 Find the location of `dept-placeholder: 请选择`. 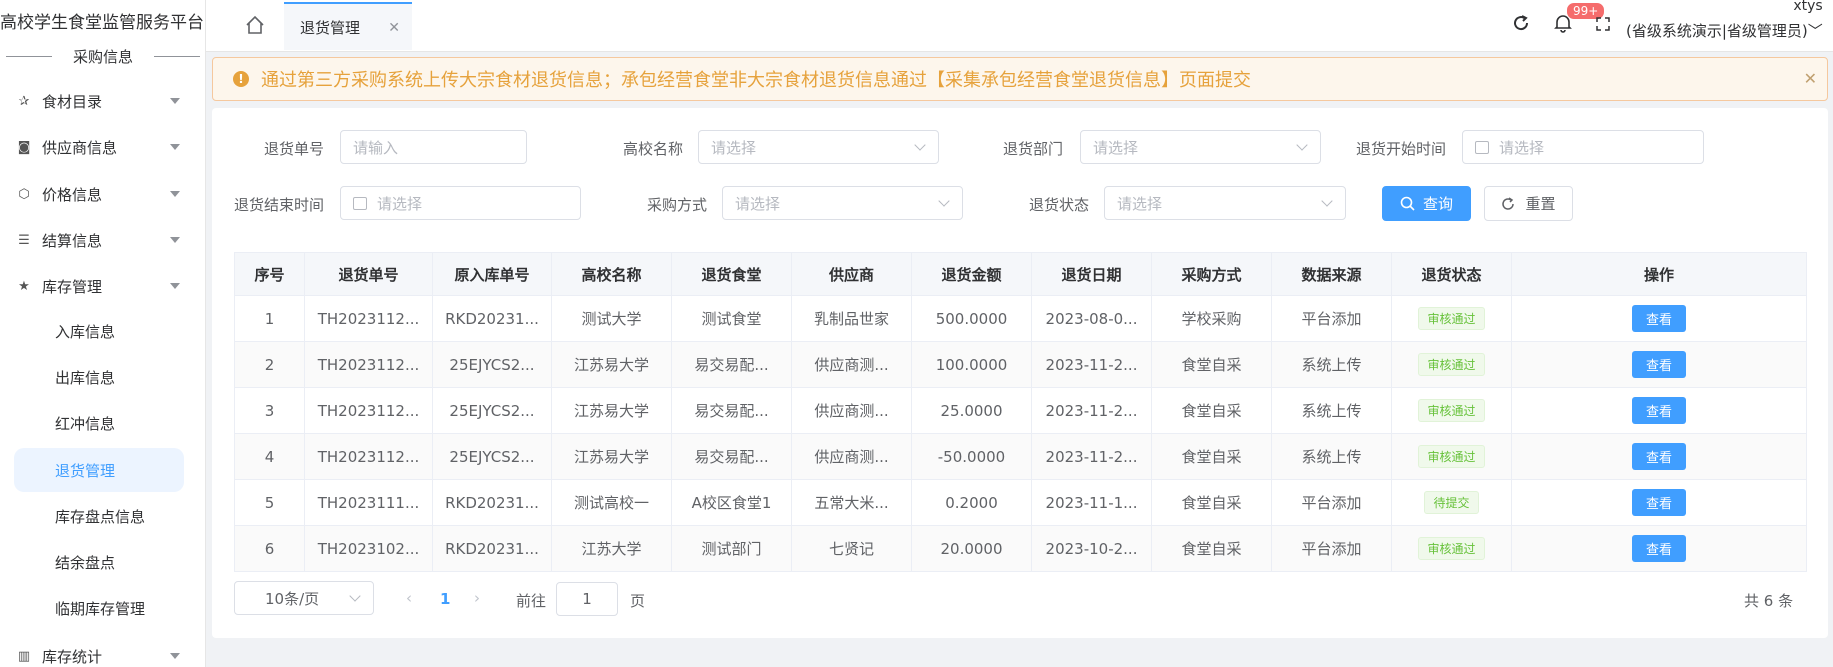

dept-placeholder: 请选择 is located at coordinates (1116, 147).